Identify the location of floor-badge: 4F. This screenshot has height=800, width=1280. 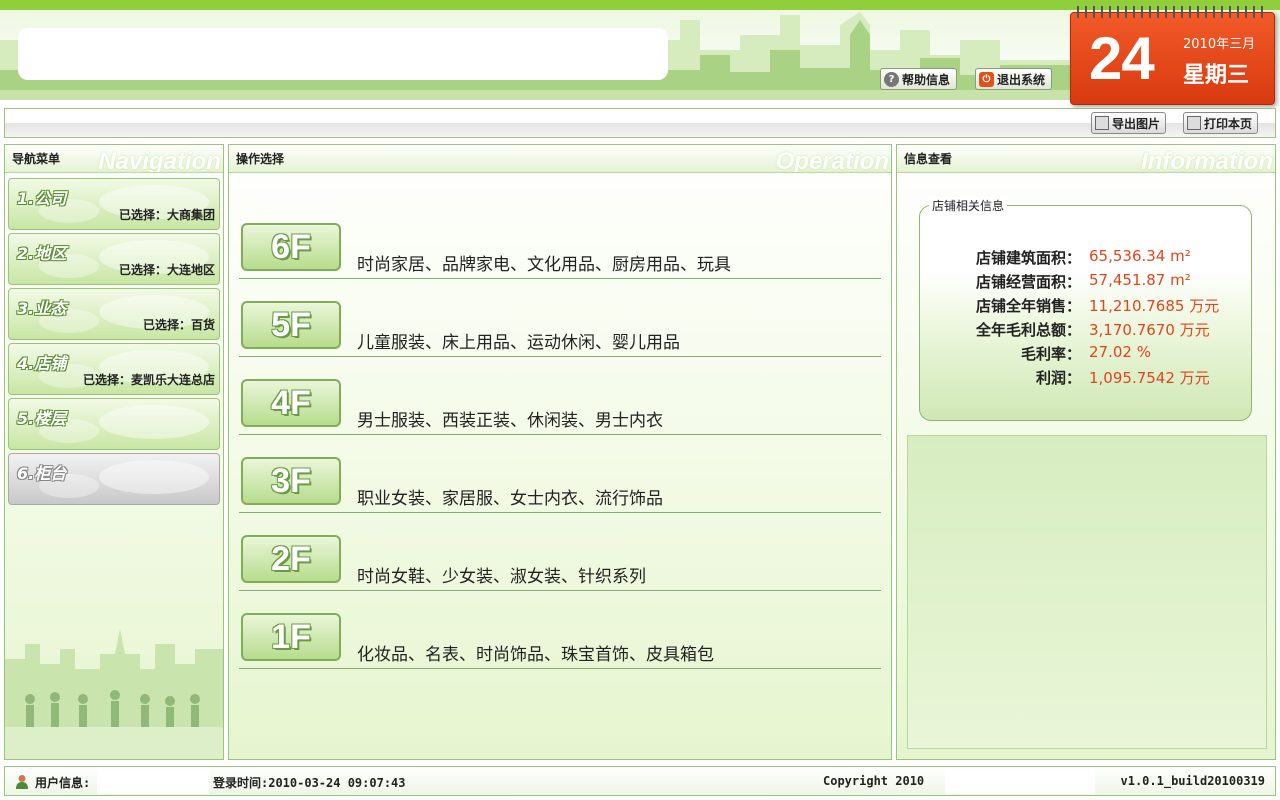
(291, 403).